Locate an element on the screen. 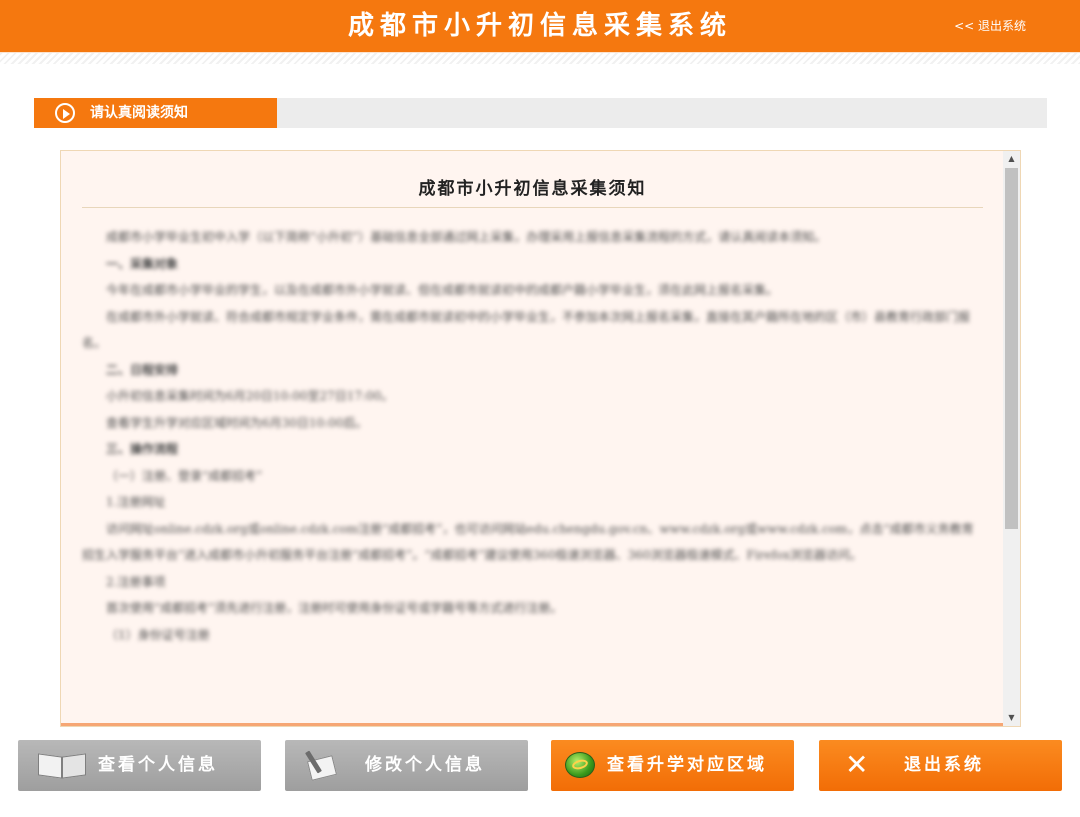 This screenshot has width=1080, height=817. edit-personal-info-label: 修改个人信息 is located at coordinates (425, 765).